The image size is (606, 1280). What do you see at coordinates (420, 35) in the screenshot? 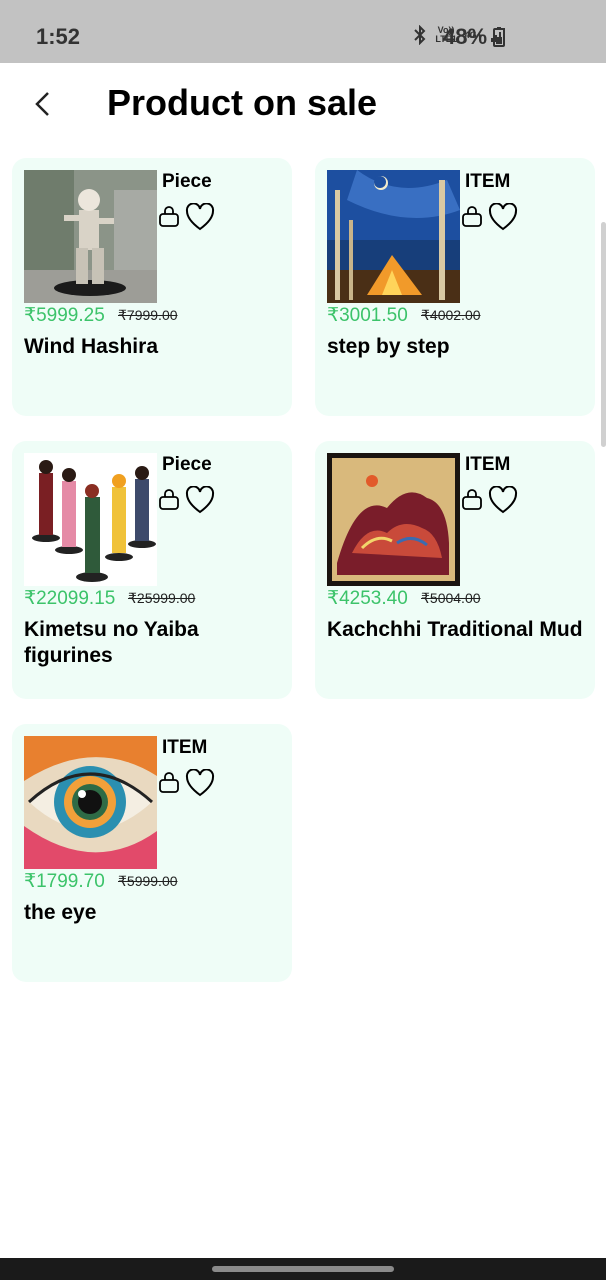
I see `bluetooth-icon` at bounding box center [420, 35].